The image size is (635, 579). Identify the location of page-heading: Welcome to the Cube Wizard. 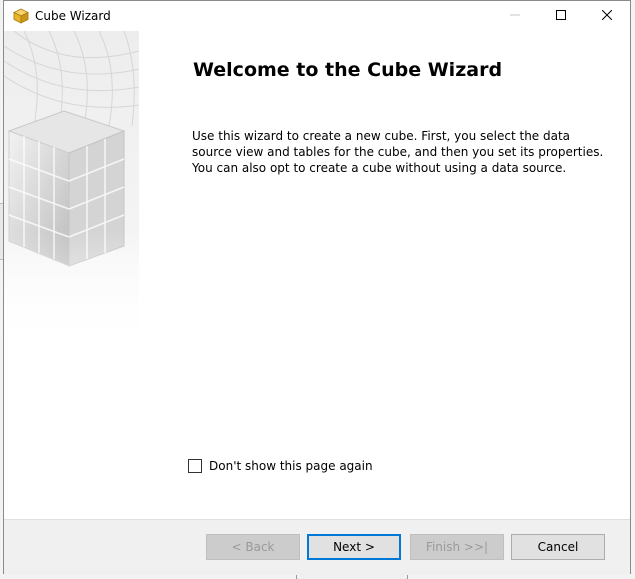
(348, 70).